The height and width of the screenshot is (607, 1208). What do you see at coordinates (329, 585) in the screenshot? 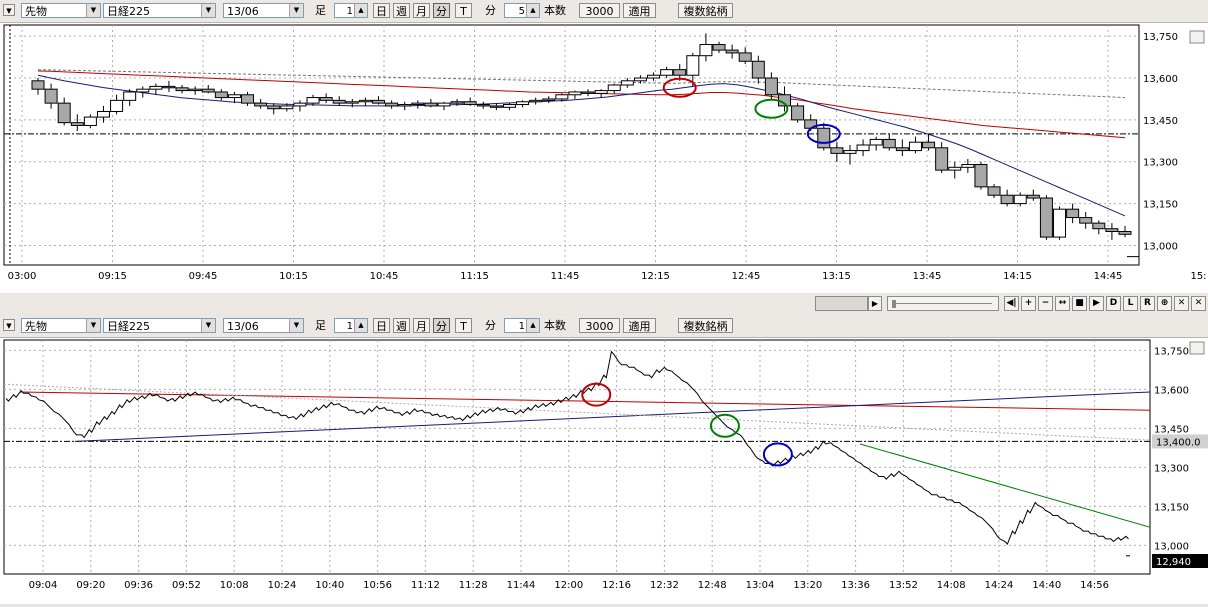
I see `x-tick-label: 10:40` at bounding box center [329, 585].